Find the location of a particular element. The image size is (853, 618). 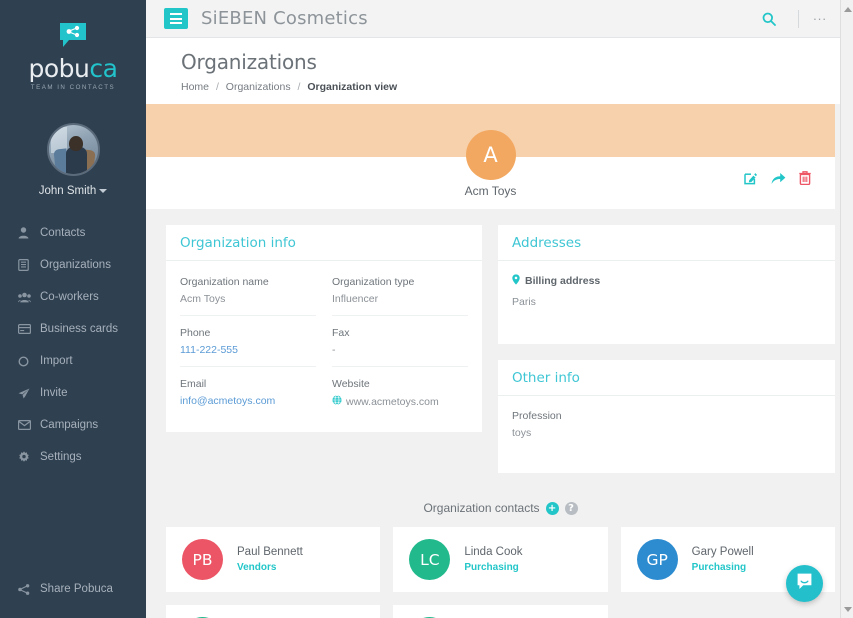

sidebar-item-invite: Invite is located at coordinates (73, 393).